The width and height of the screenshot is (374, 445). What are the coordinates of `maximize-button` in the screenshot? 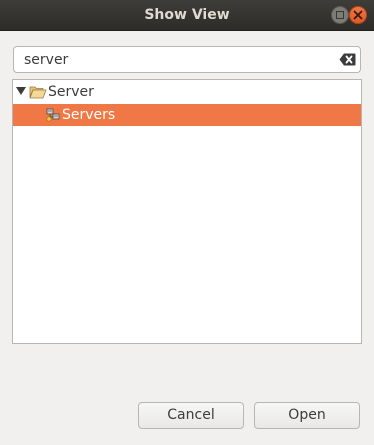 It's located at (340, 15).